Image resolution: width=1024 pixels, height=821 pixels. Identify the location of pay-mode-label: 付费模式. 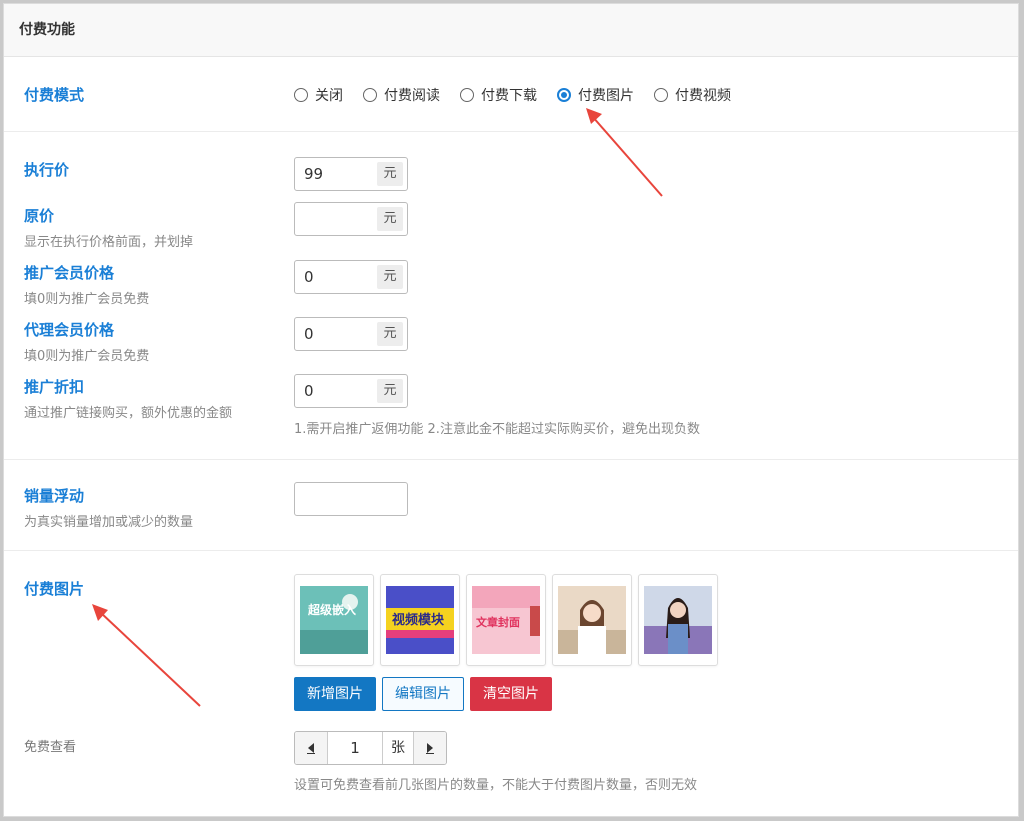
(54, 95).